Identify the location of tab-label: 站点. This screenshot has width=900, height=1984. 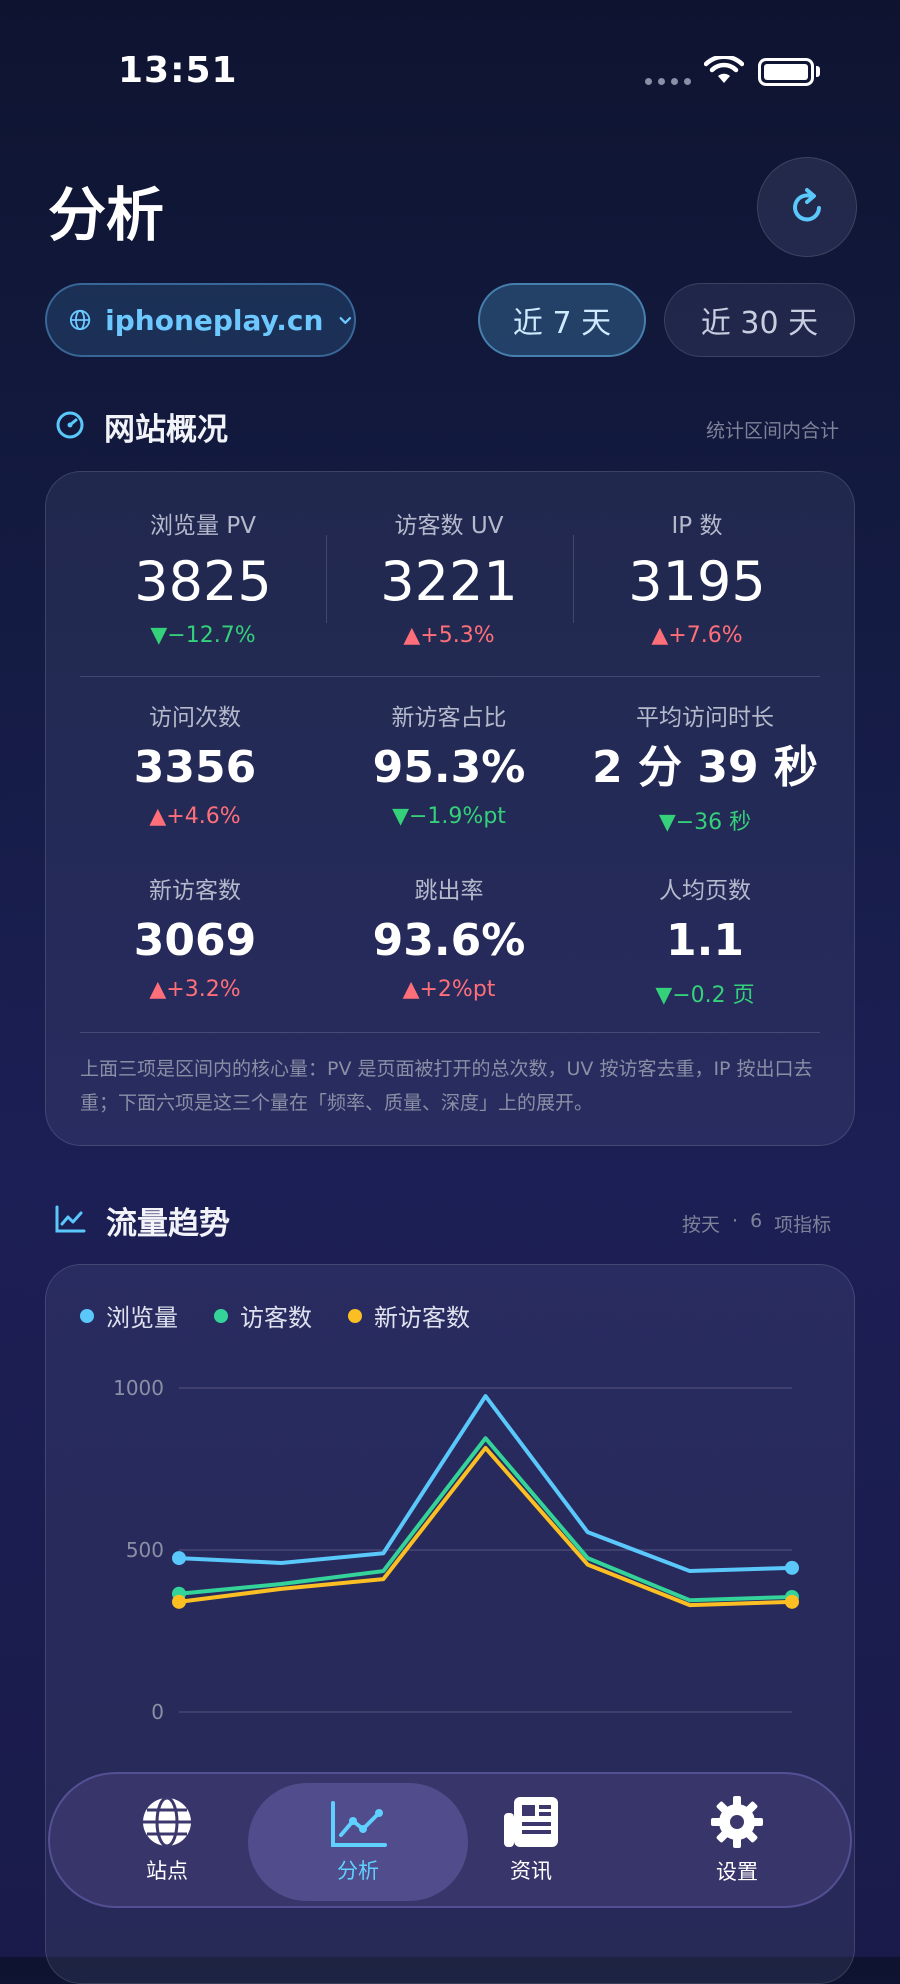
(167, 1871).